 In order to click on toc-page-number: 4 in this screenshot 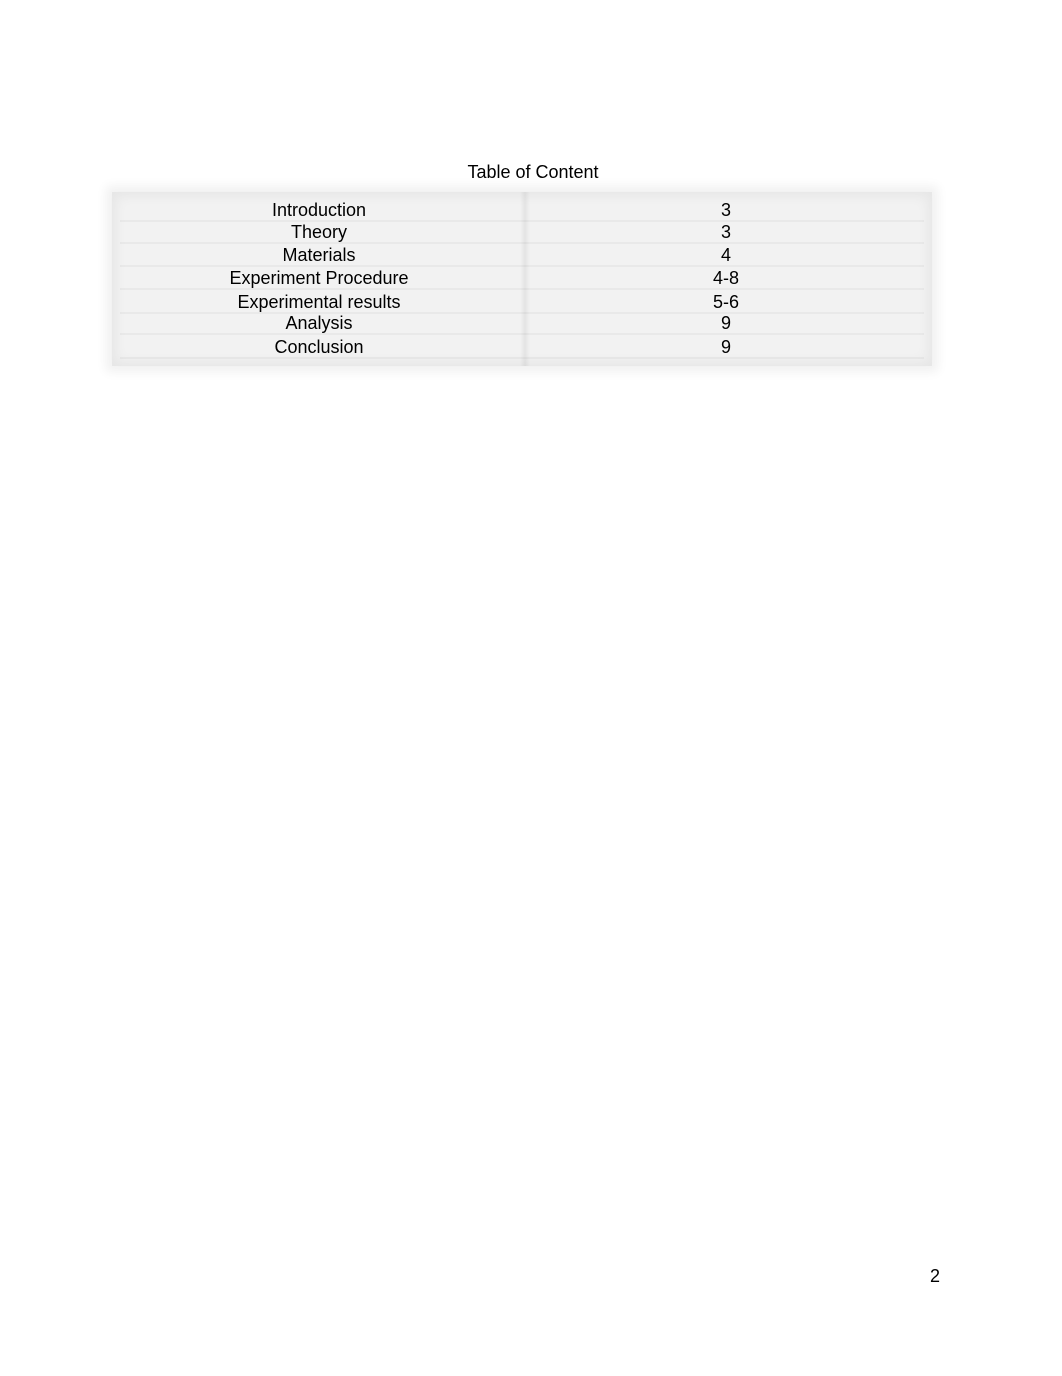, I will do `click(725, 255)`.